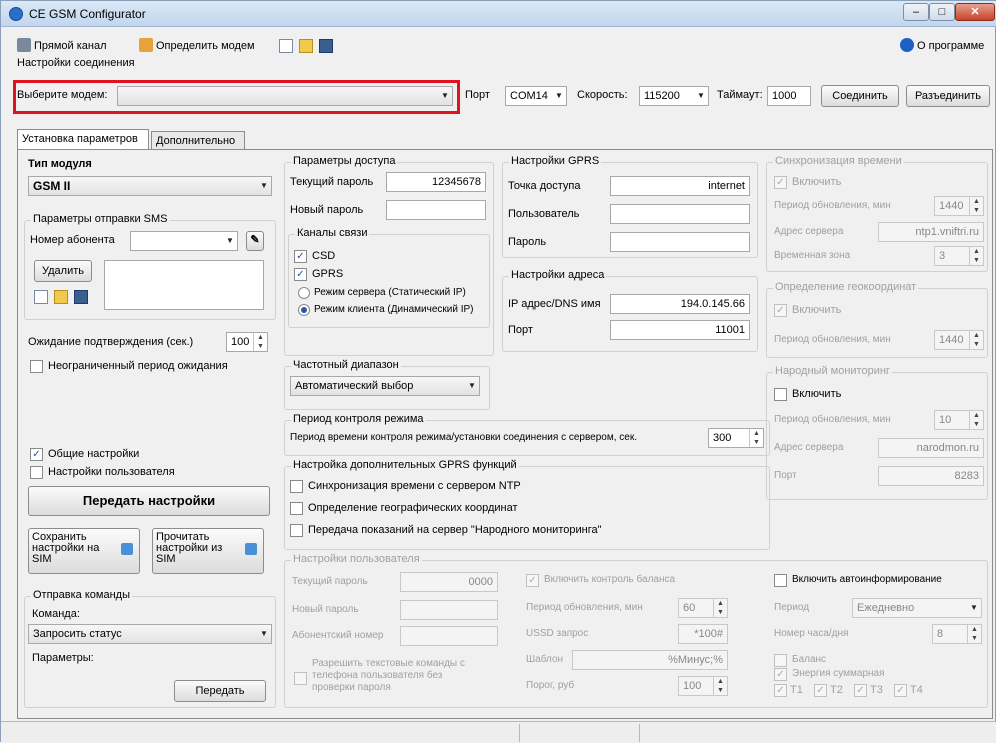 The image size is (996, 743). I want to click on csd-label: CSD, so click(324, 256).